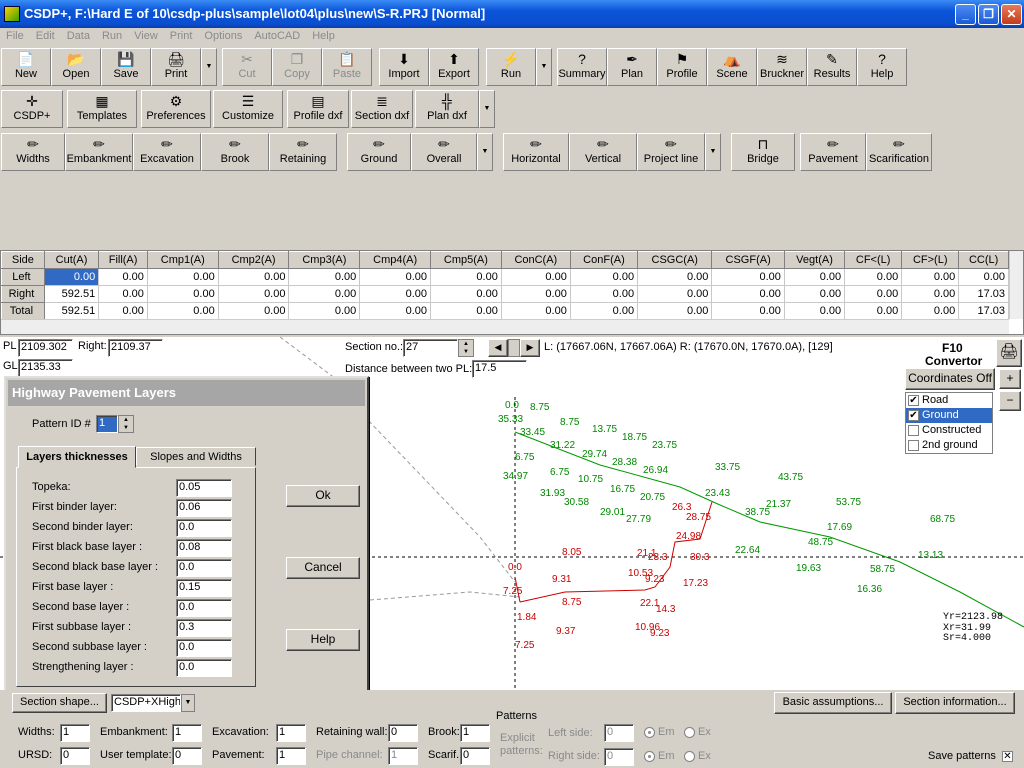  I want to click on pattern-id-spinner: ▲ ▼, so click(126, 424).